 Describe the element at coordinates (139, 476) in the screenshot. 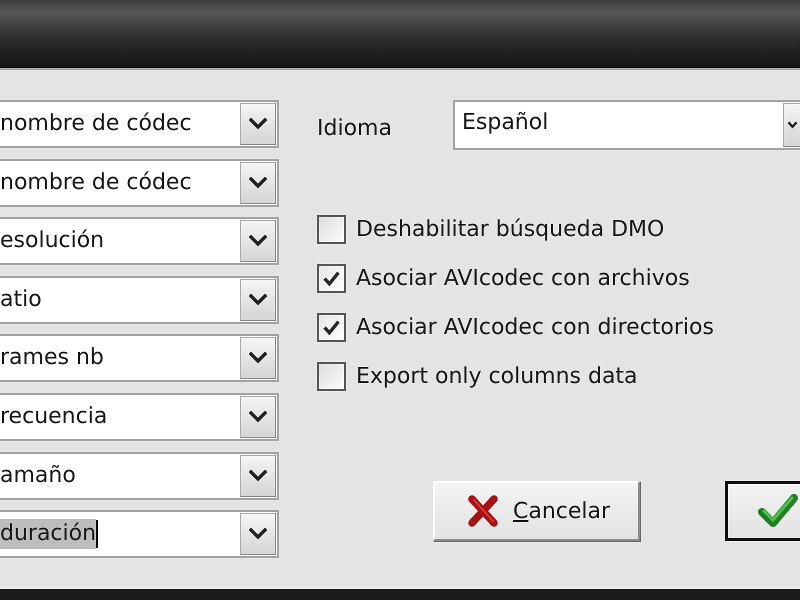

I see `dropdown-field: amaño` at that location.